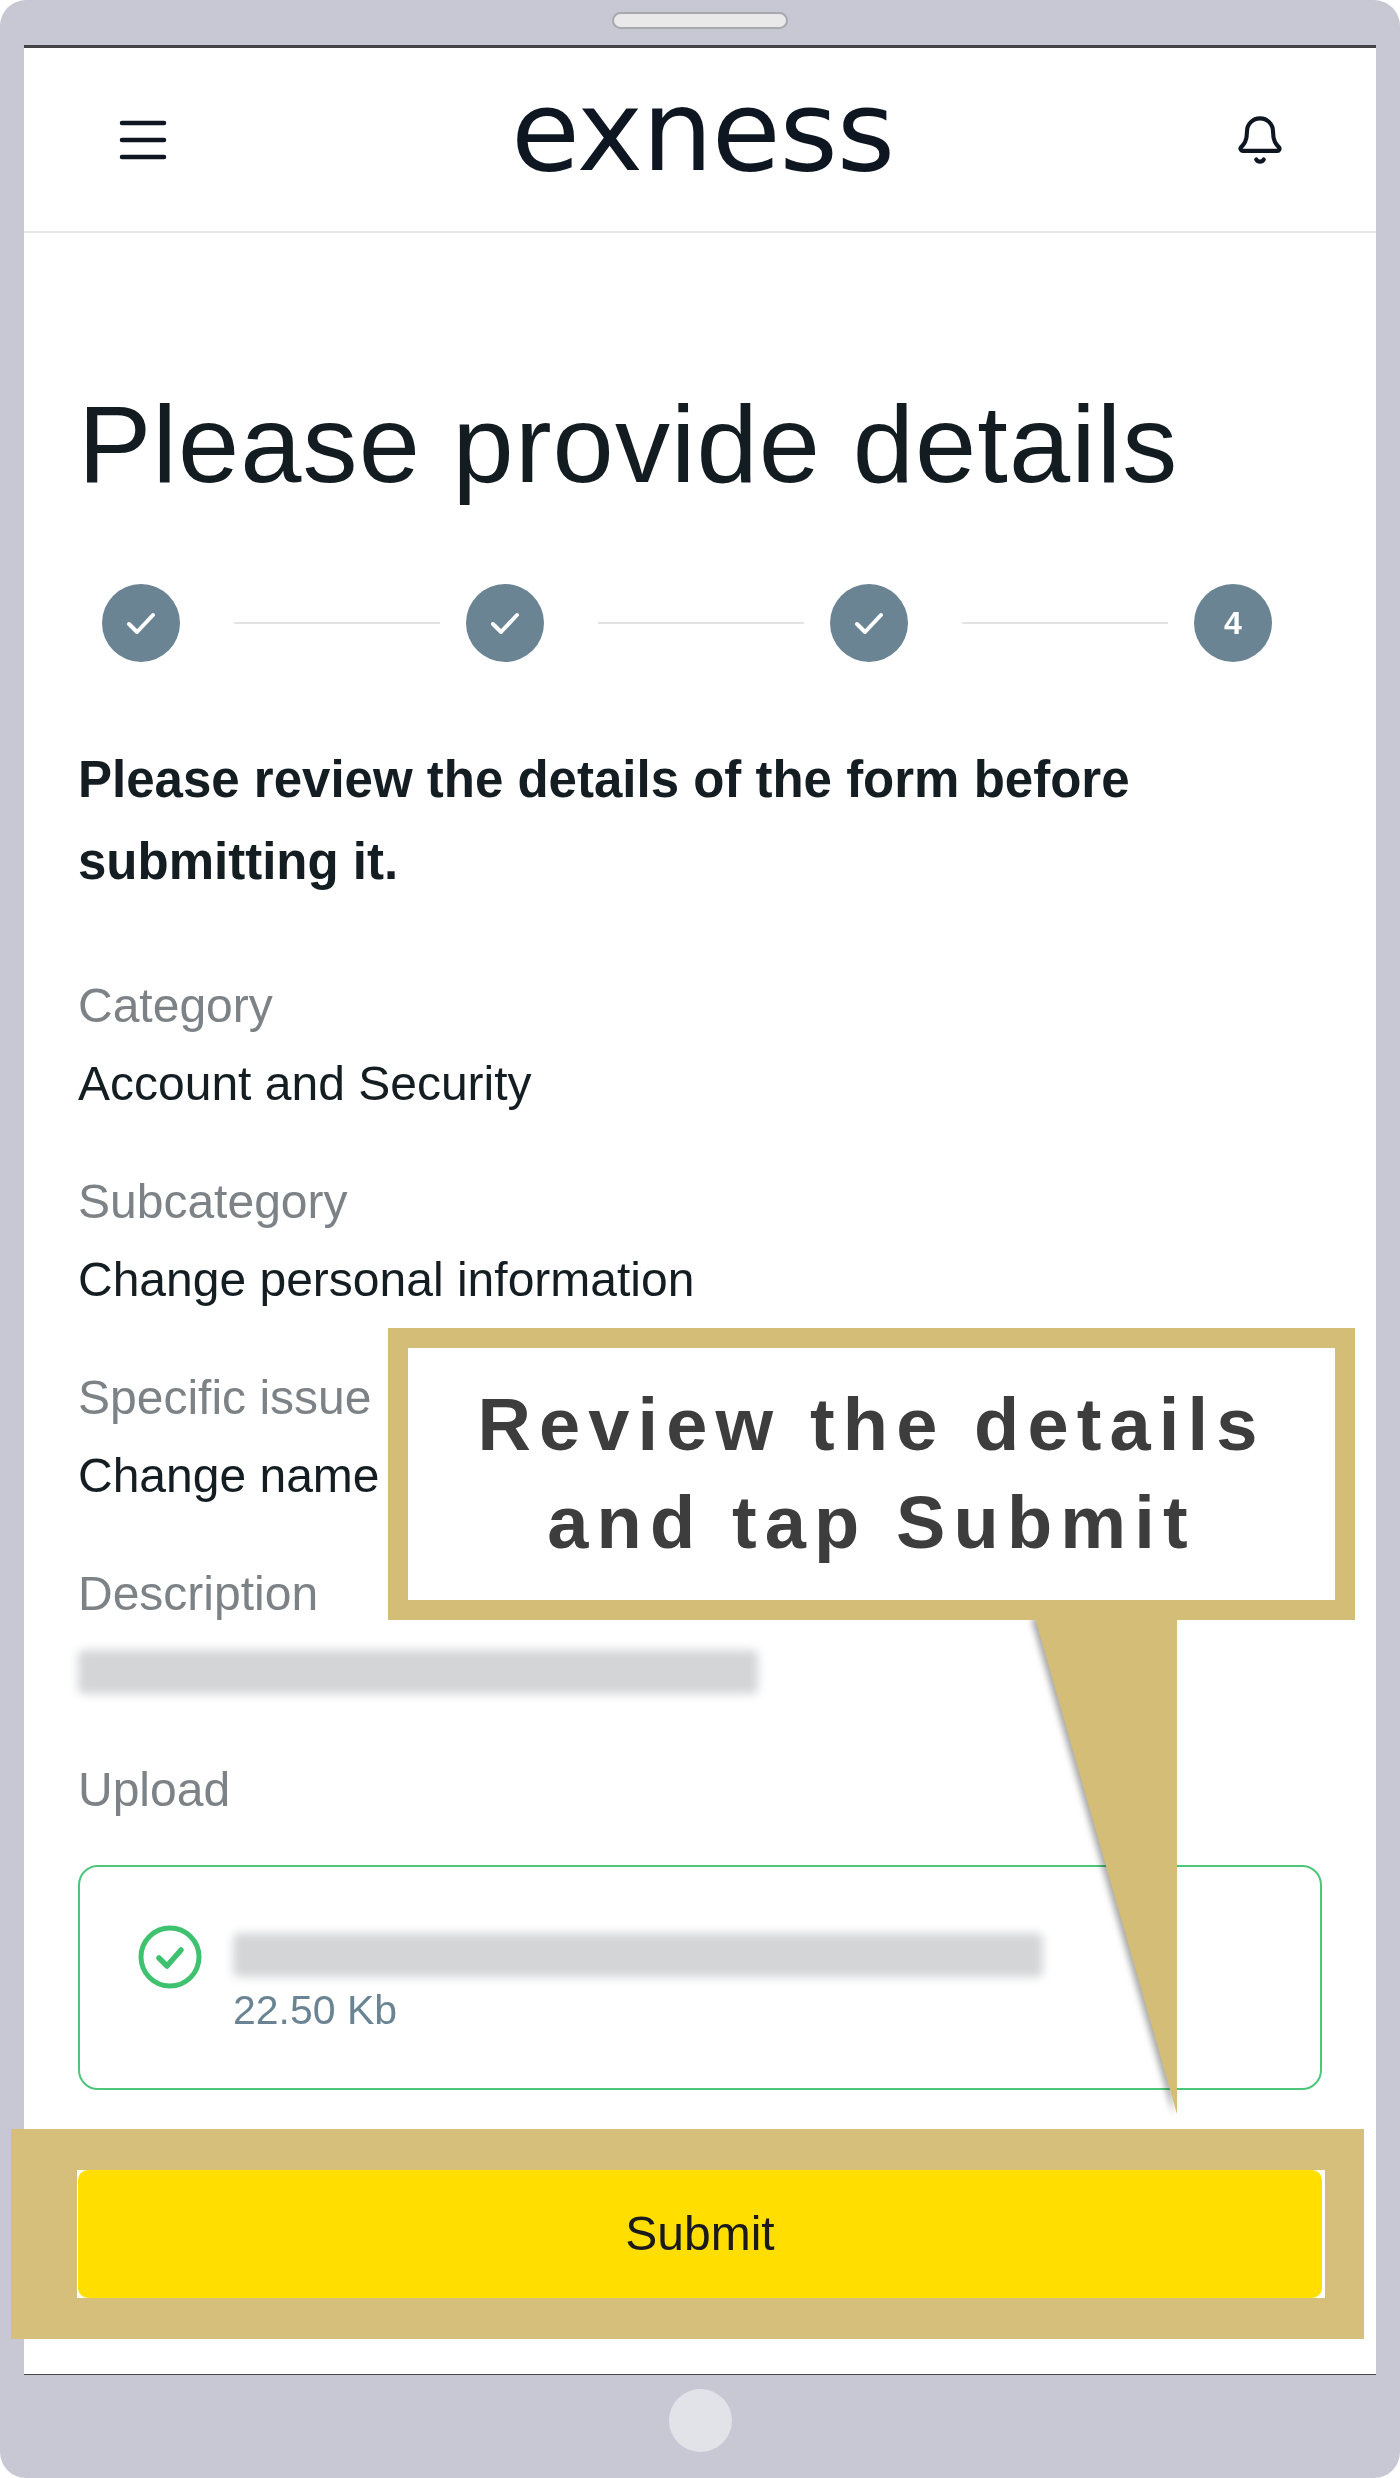  Describe the element at coordinates (225, 1398) in the screenshot. I see `field-label: Specific issue` at that location.